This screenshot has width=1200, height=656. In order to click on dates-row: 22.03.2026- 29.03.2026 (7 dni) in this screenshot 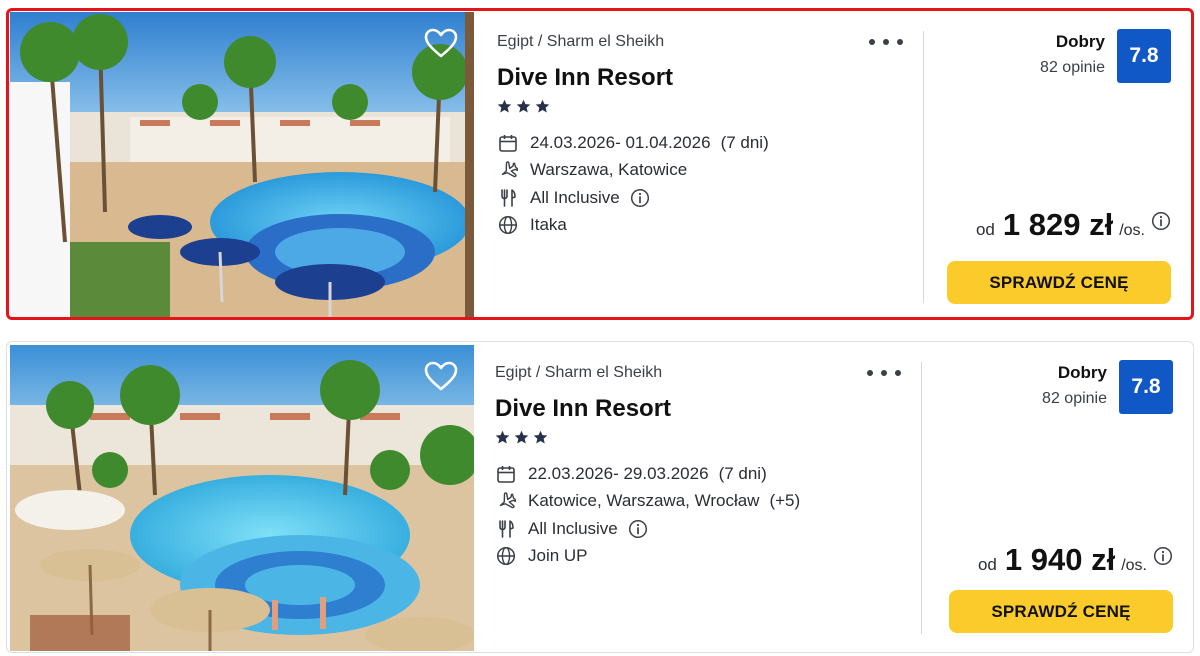, I will do `click(705, 474)`.